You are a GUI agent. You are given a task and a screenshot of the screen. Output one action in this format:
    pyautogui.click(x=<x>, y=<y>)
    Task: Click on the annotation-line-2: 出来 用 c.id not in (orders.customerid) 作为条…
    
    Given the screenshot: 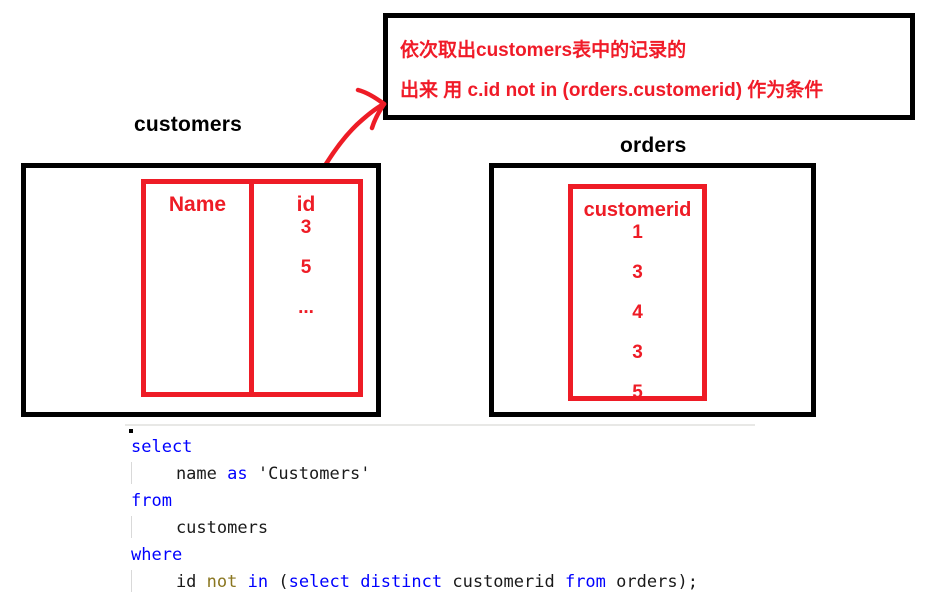 What is the action you would take?
    pyautogui.click(x=612, y=90)
    